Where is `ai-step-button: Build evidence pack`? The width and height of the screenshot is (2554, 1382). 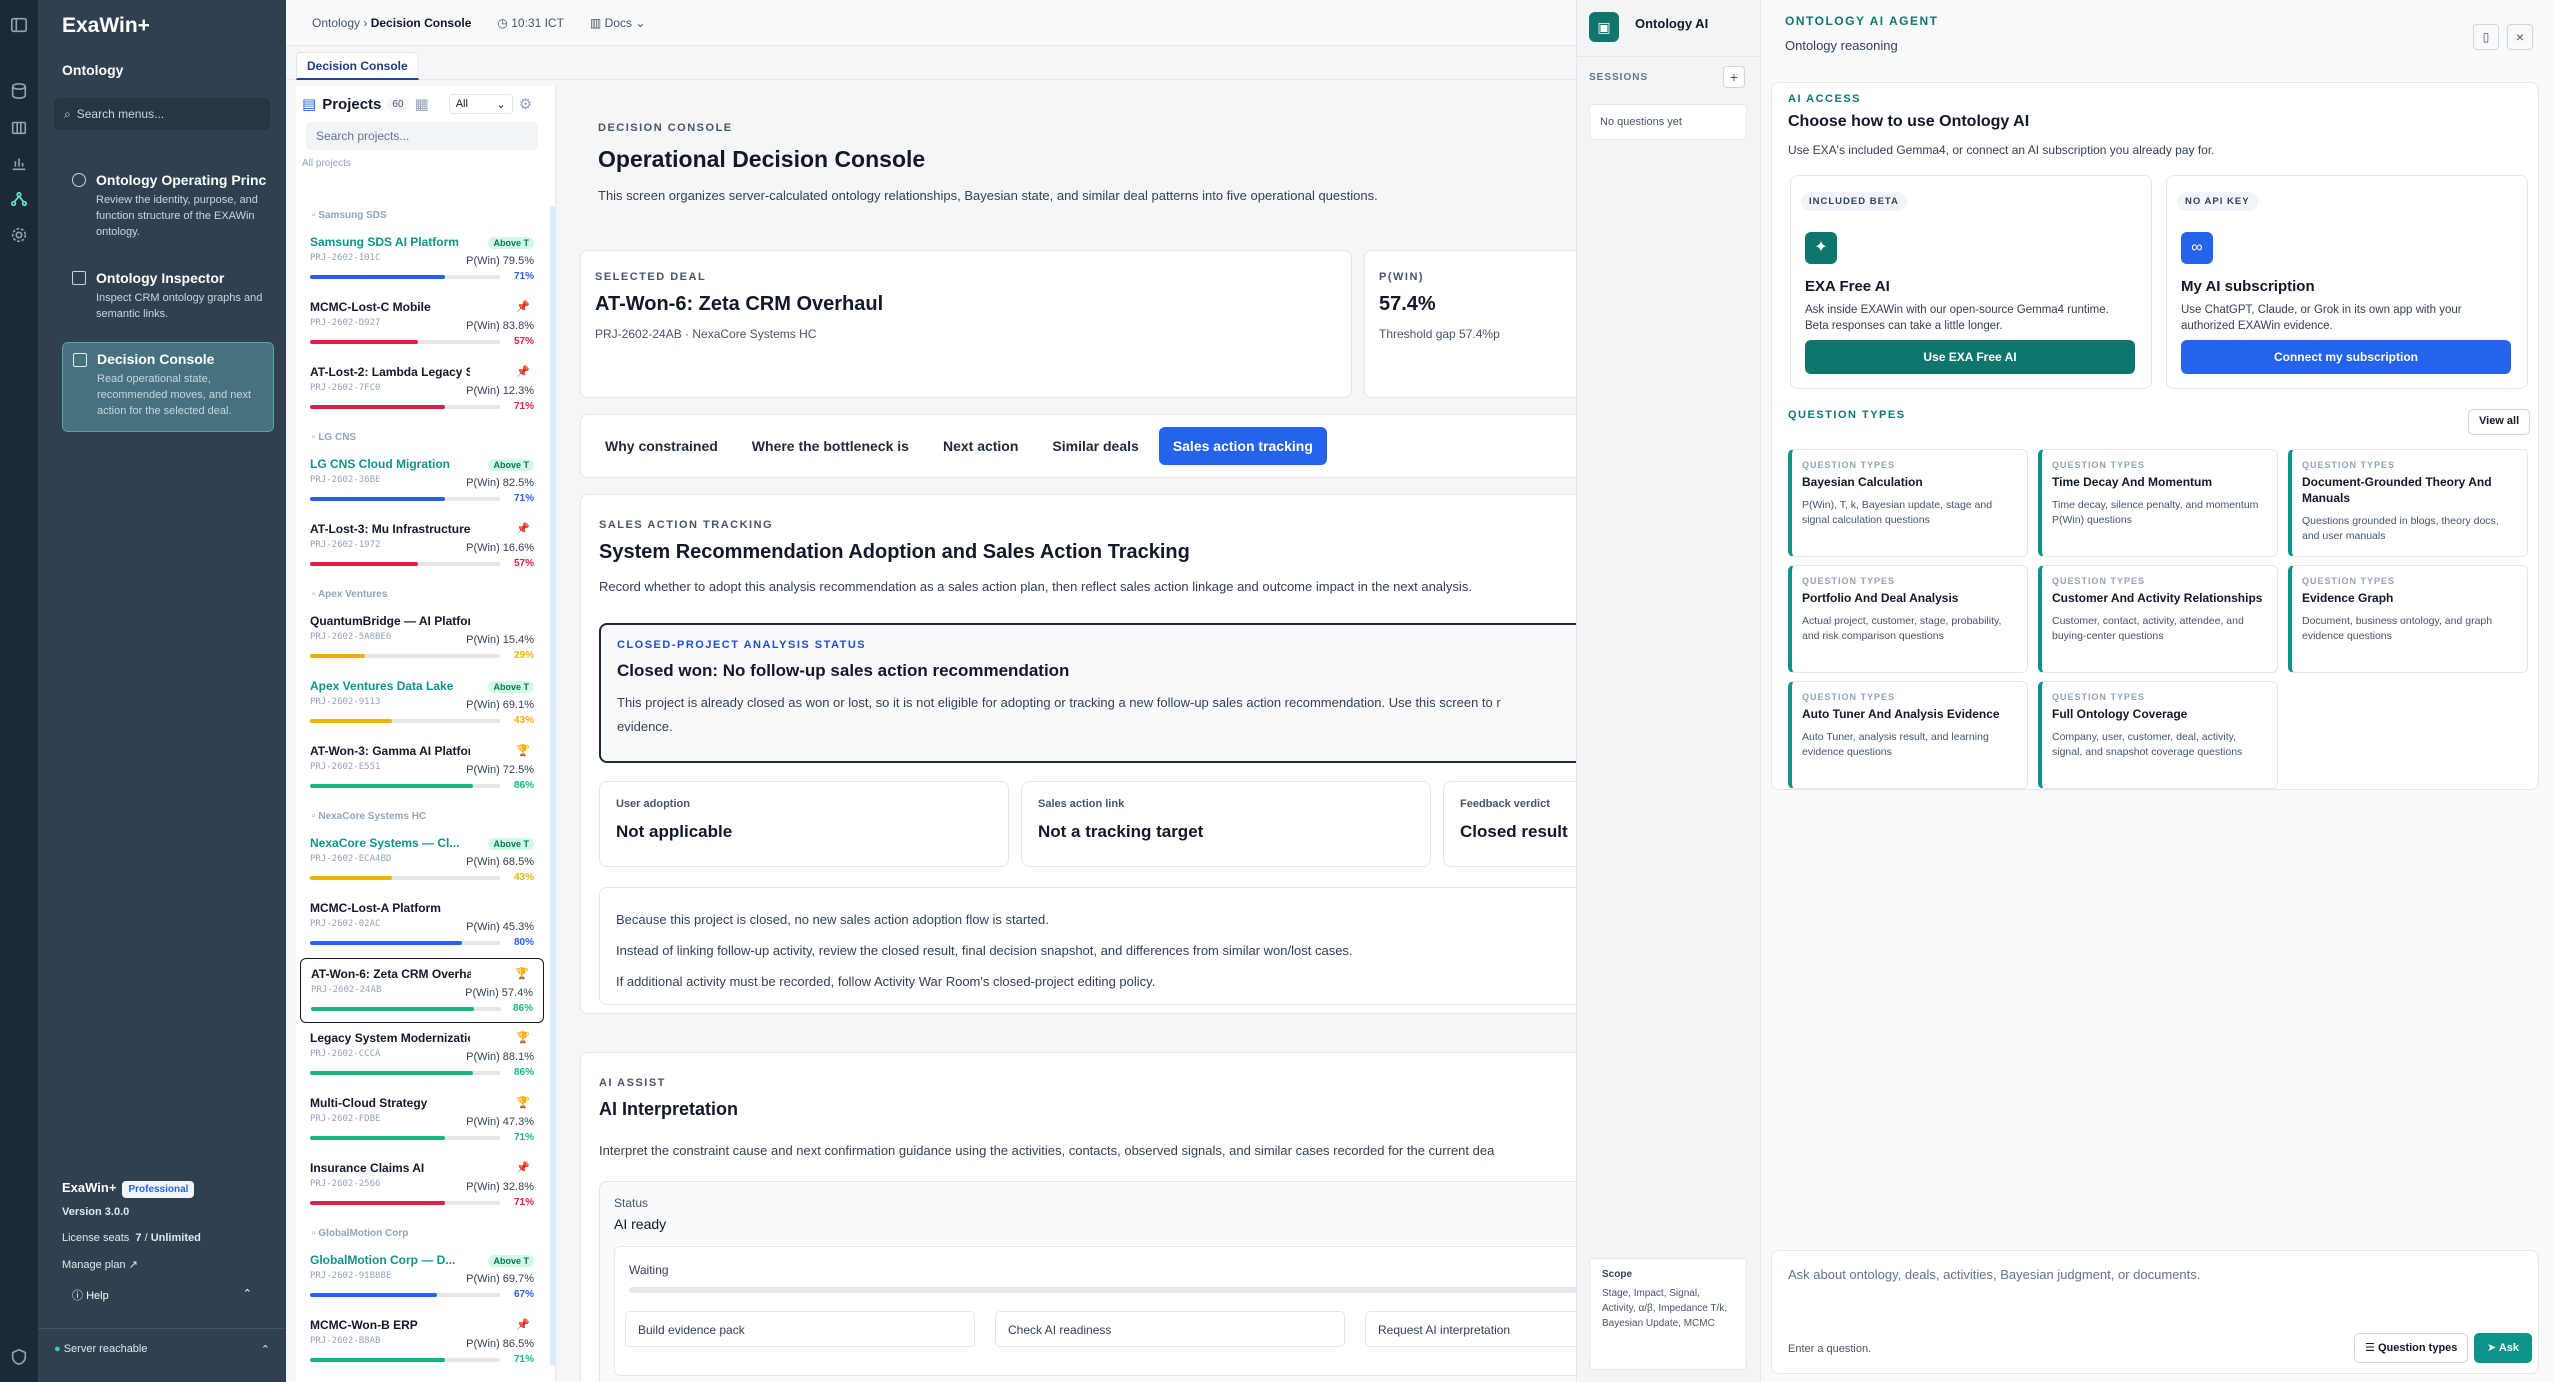
ai-step-button: Build evidence pack is located at coordinates (800, 1329).